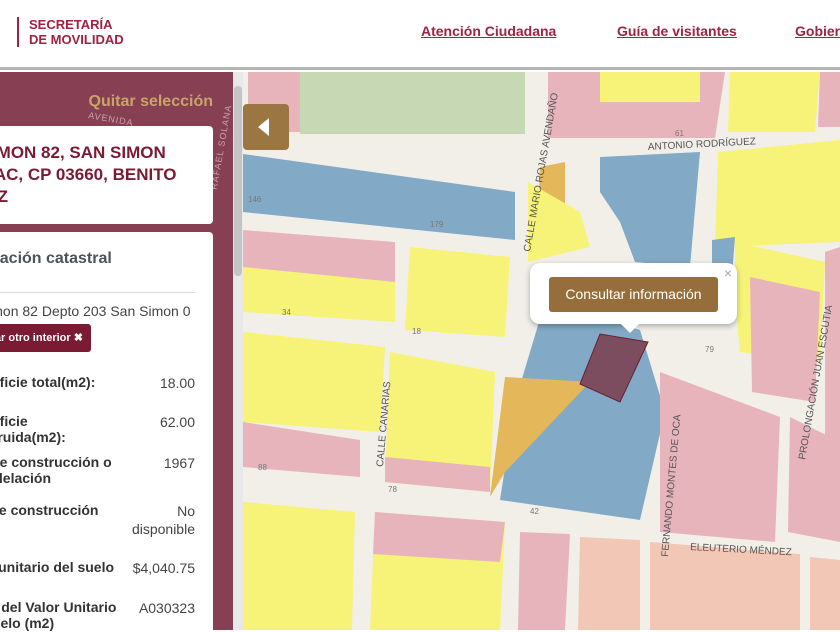 This screenshot has height=632, width=840. Describe the element at coordinates (71, 24) in the screenshot. I see `logo-line1: SECRETARÍA` at that location.